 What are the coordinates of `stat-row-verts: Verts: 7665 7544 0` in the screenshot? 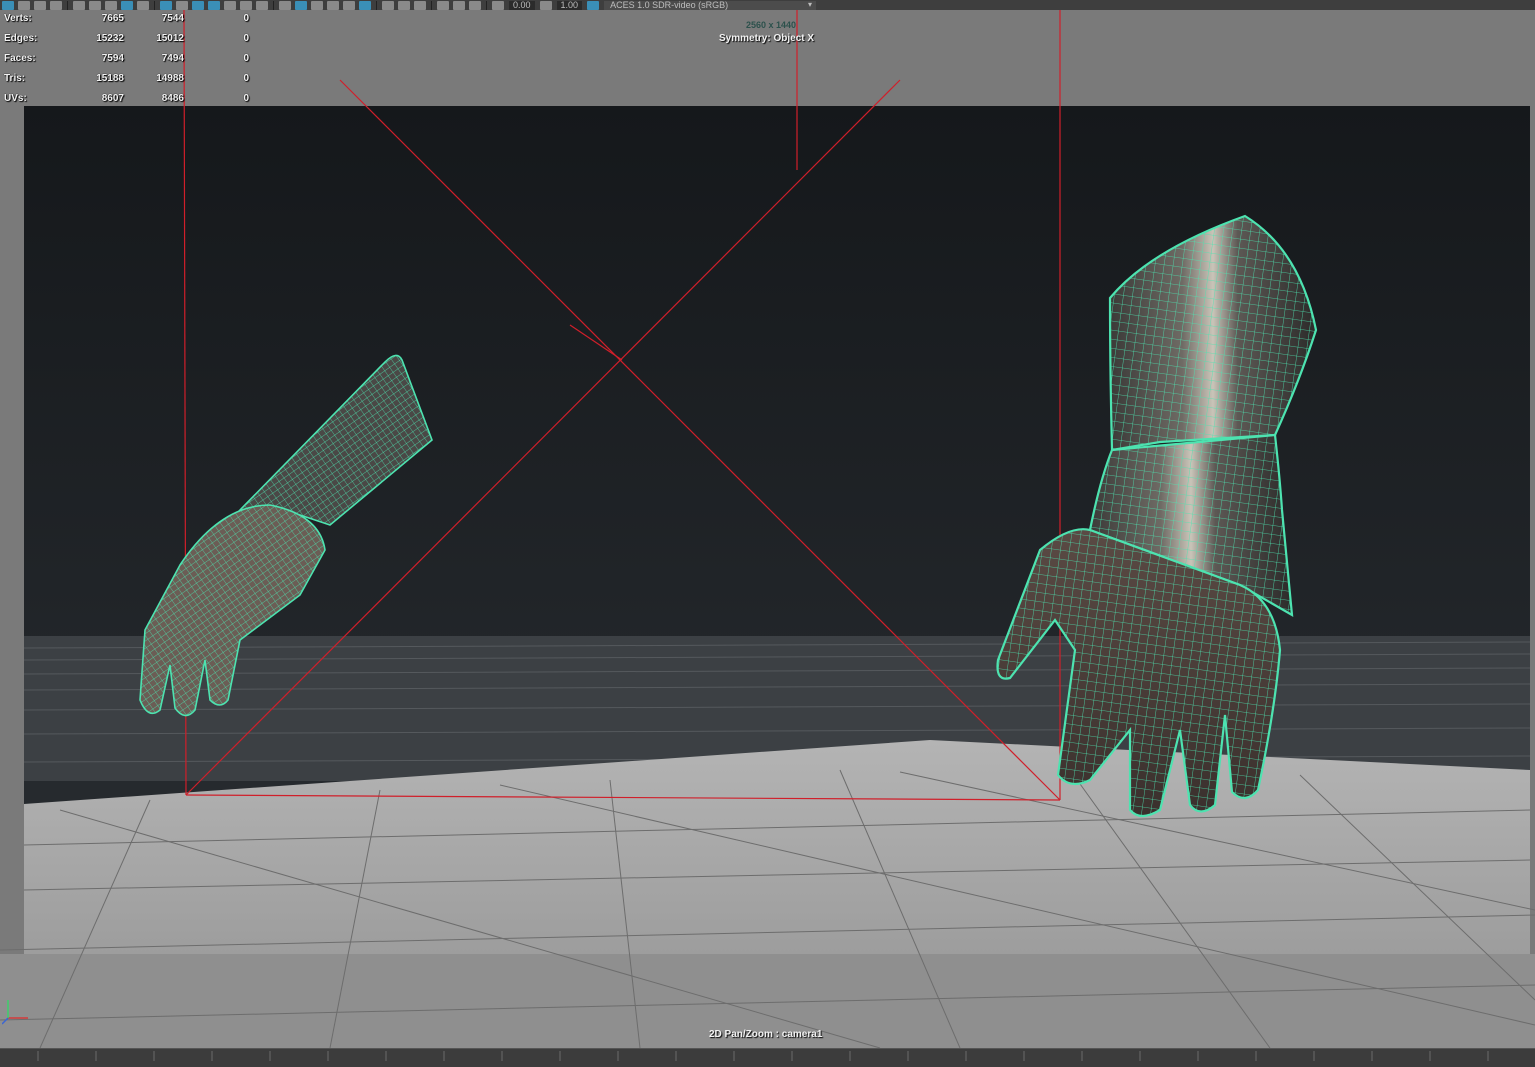 It's located at (126, 23).